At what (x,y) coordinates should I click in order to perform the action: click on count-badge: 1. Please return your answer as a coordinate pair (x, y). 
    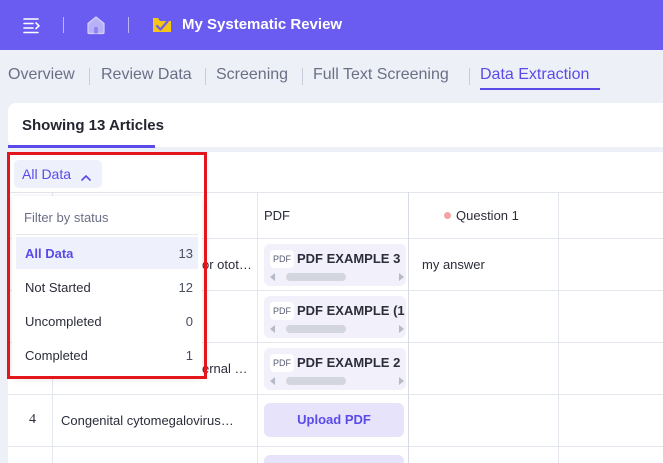
    Looking at the image, I should click on (189, 355).